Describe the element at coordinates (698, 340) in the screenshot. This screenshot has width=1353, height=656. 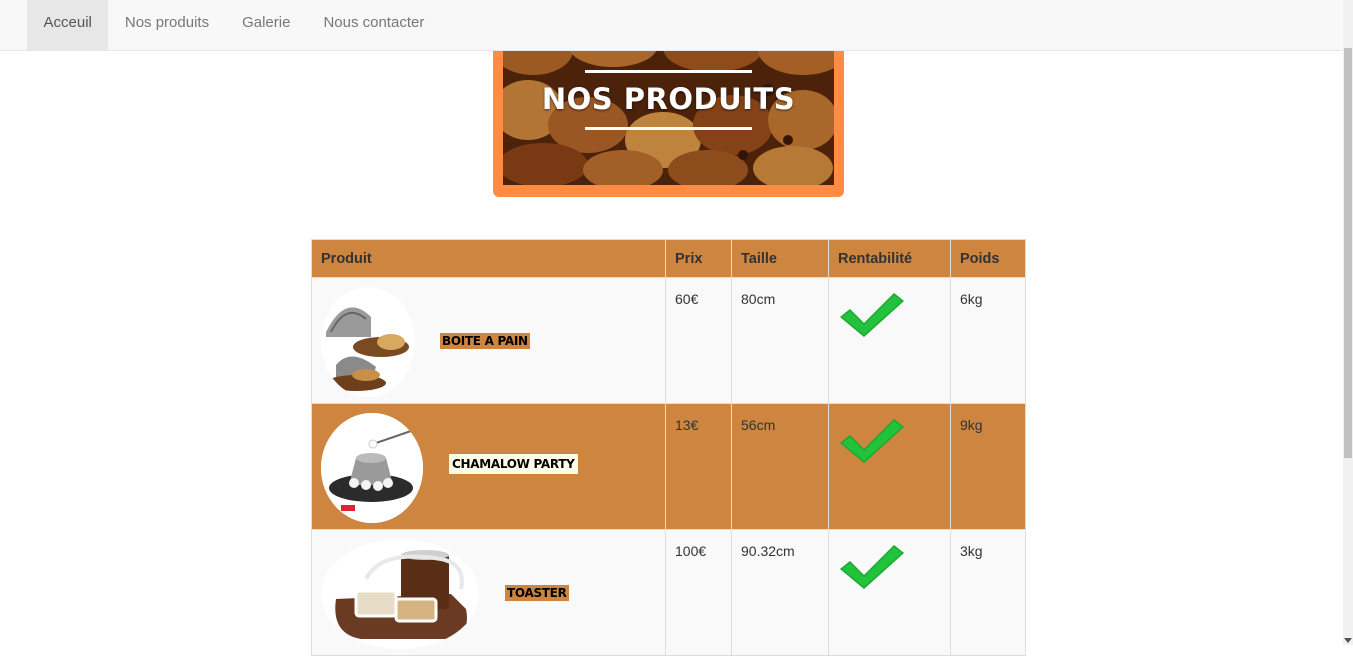
I see `price-cell: 60€` at that location.